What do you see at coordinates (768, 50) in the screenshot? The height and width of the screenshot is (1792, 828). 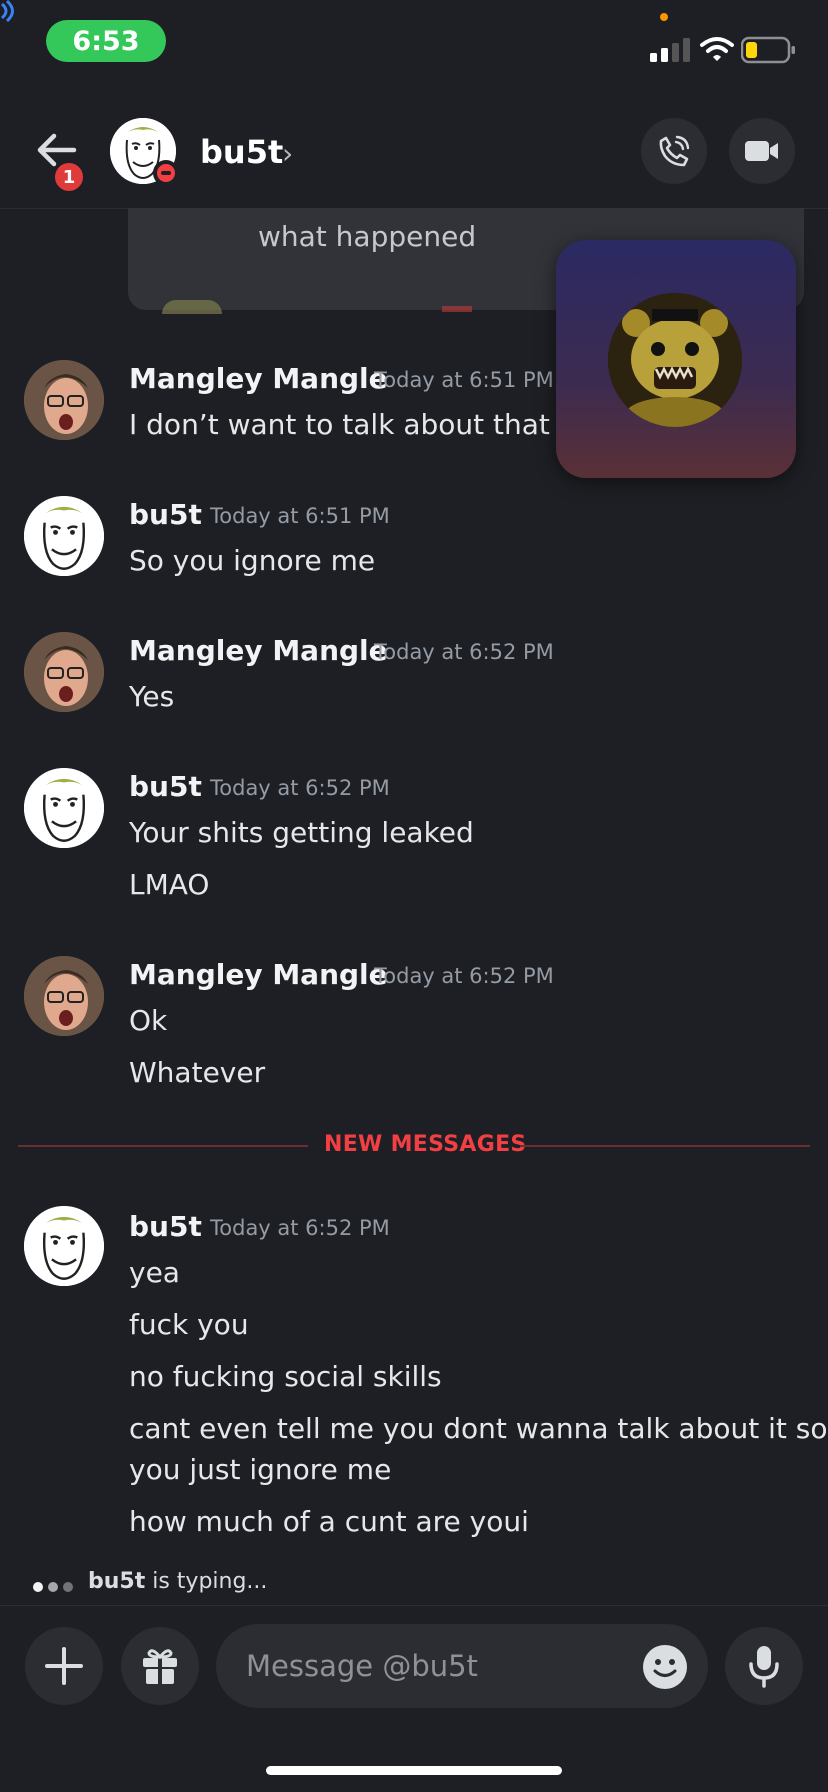 I see `battery-icon` at bounding box center [768, 50].